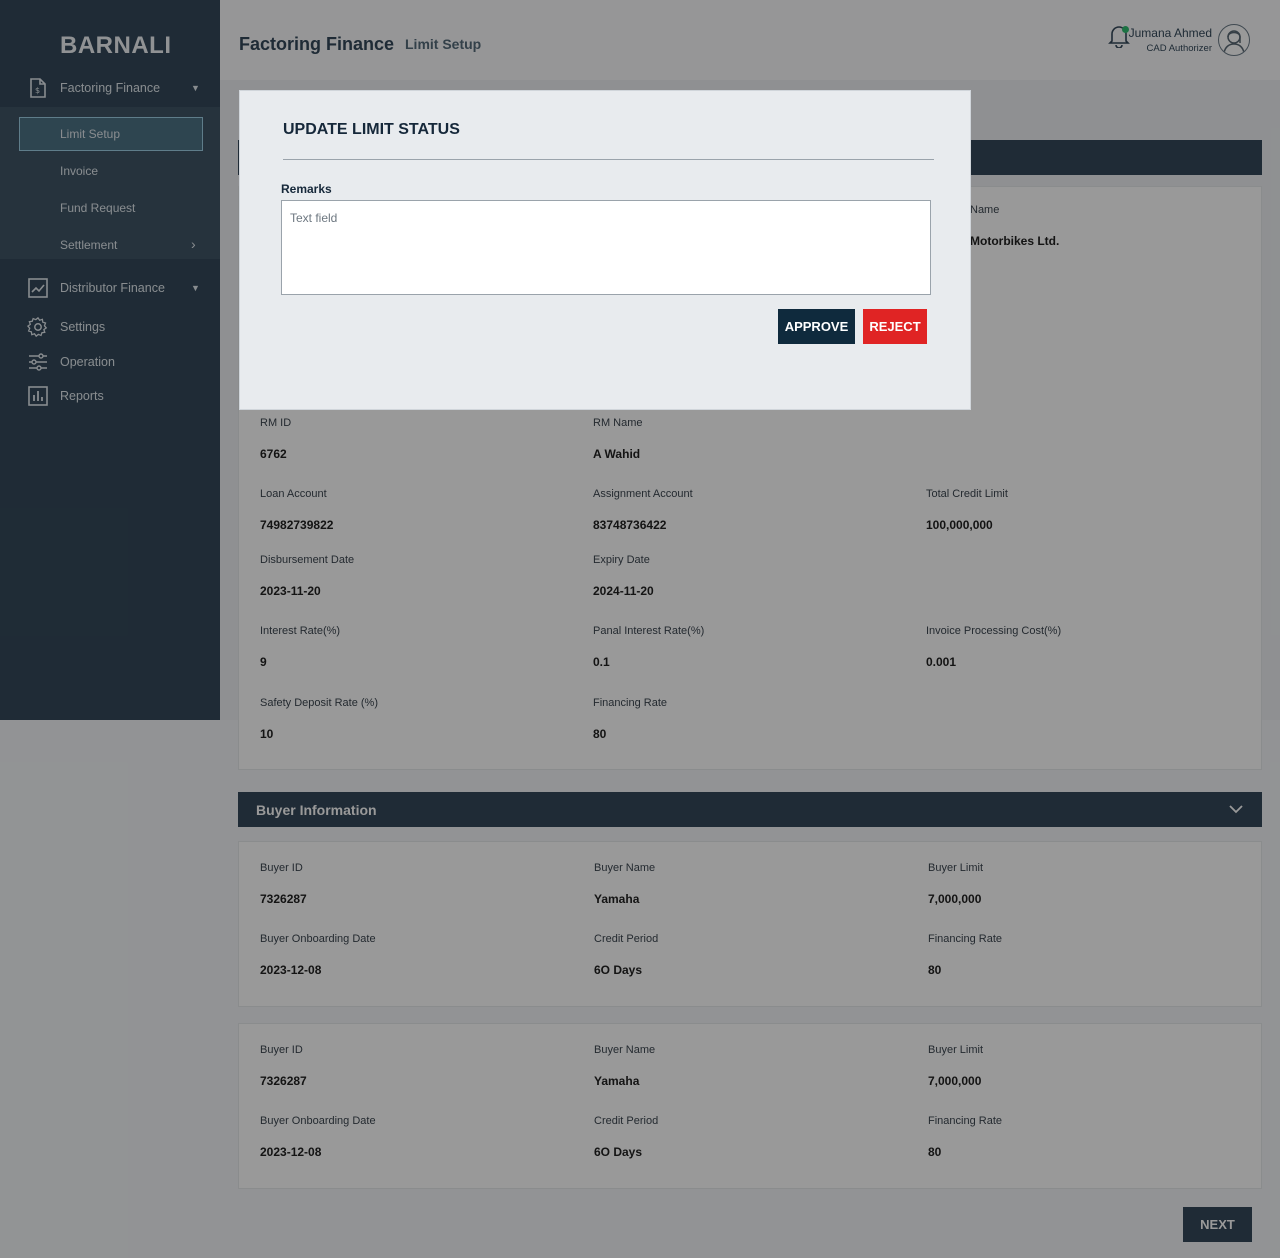 The image size is (1280, 1258). Describe the element at coordinates (608, 159) in the screenshot. I see `divider` at that location.